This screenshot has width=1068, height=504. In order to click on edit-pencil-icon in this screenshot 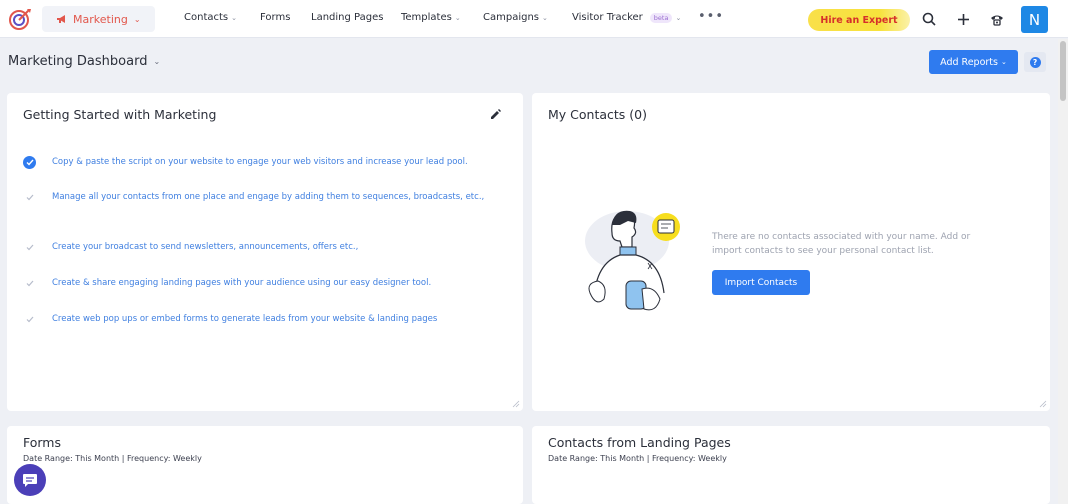, I will do `click(495, 114)`.